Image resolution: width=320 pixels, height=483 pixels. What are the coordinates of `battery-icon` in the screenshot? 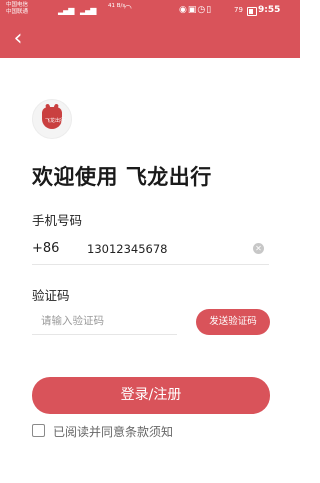 It's located at (252, 11).